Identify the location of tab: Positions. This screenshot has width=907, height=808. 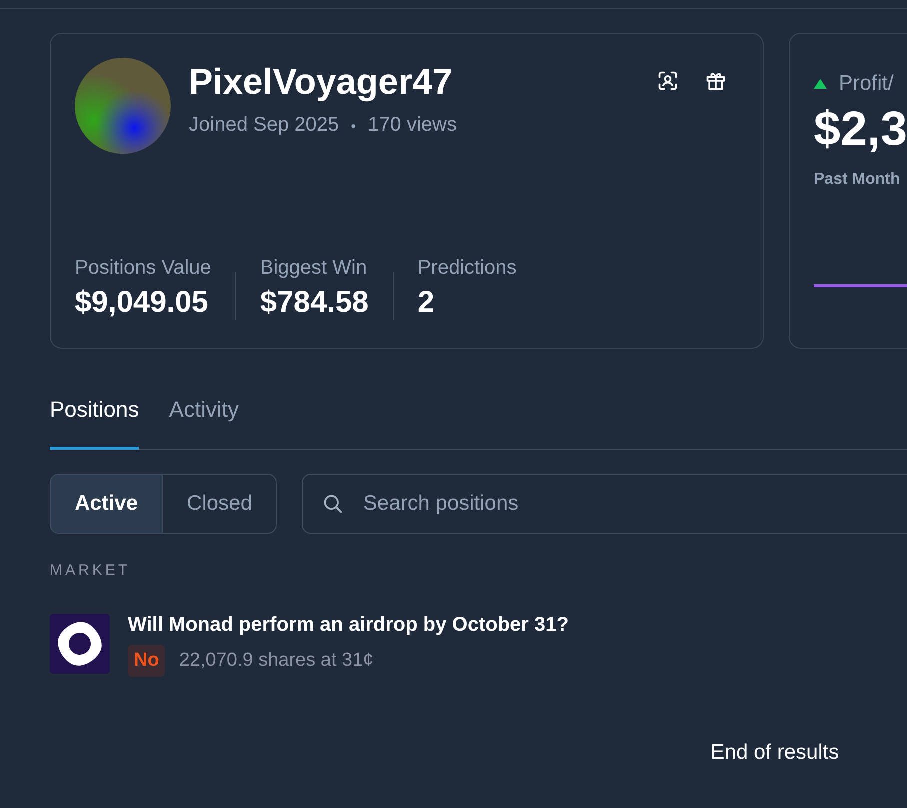
(95, 423).